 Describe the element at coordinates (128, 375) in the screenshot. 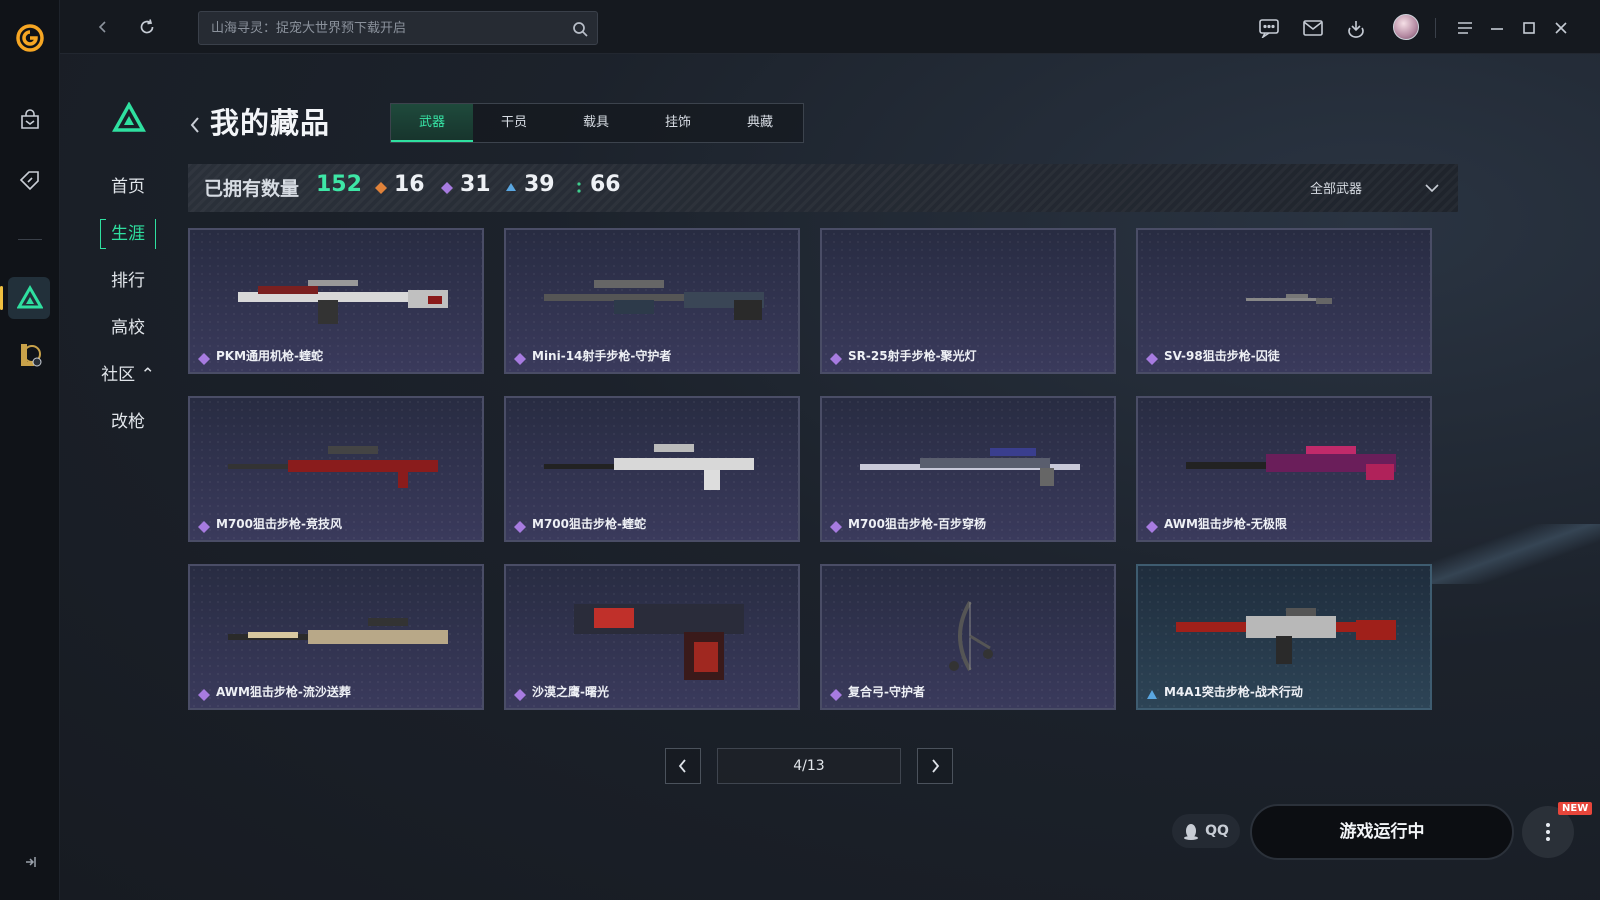

I see `nav-item-community: 社区 ⌃` at that location.